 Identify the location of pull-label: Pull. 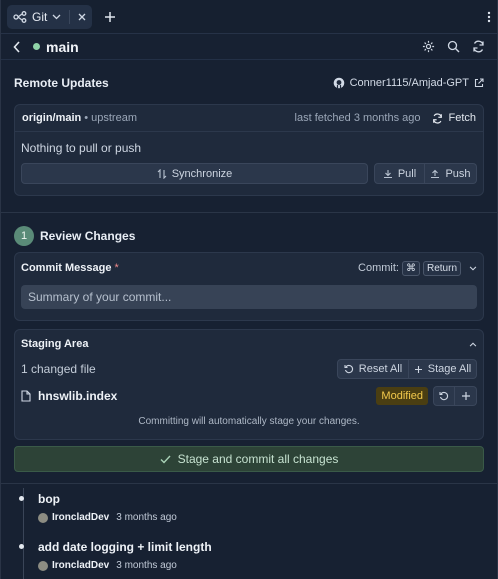
(407, 173).